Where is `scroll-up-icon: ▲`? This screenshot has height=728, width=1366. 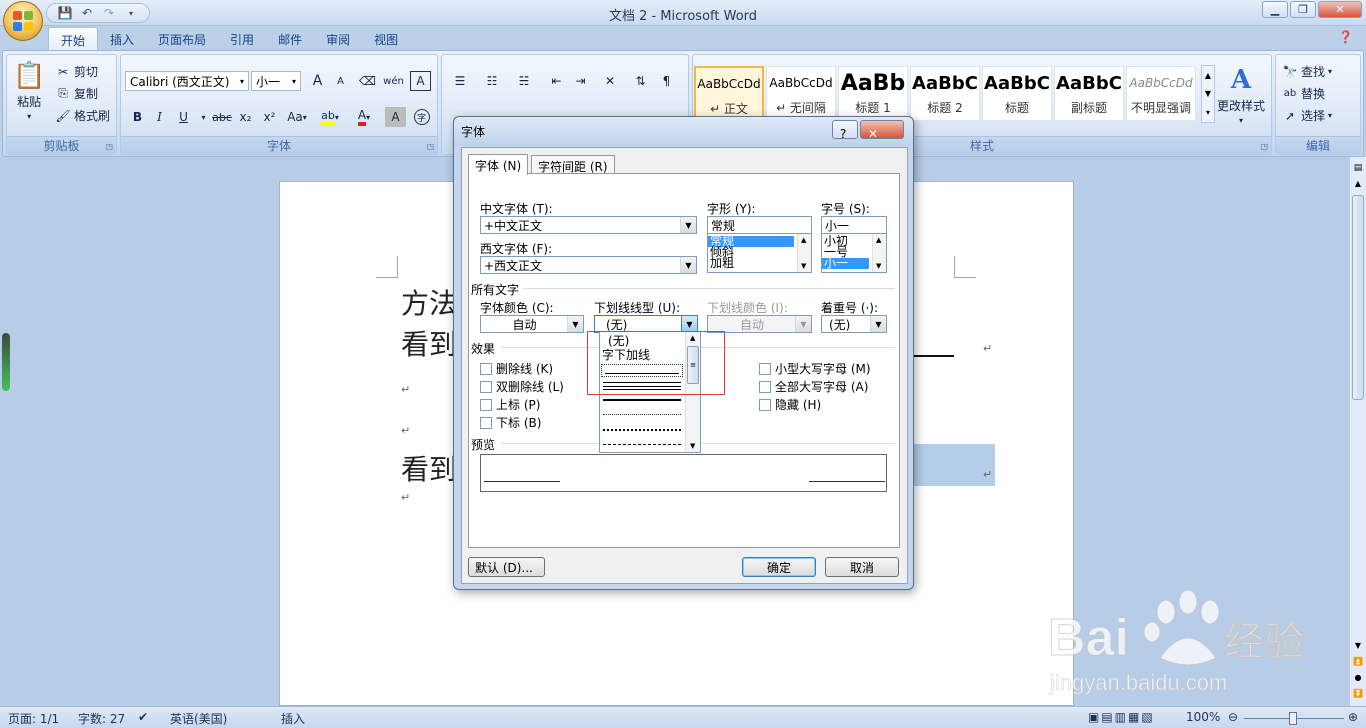
scroll-up-icon: ▲ is located at coordinates (1358, 186).